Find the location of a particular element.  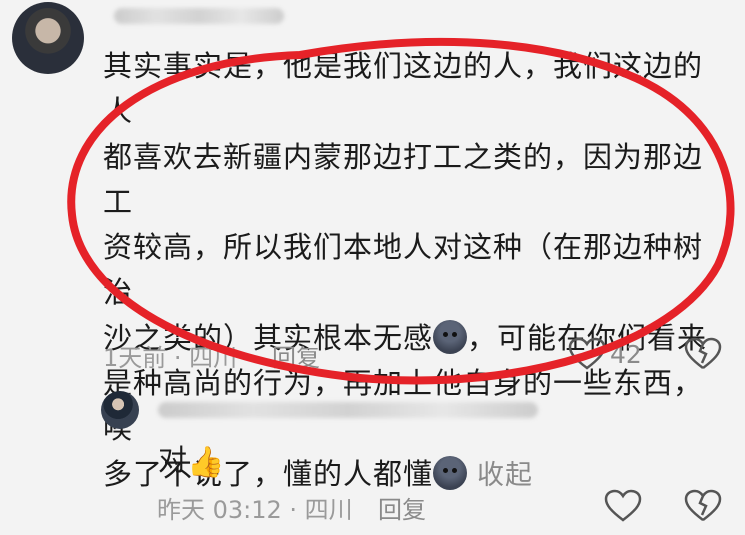

like-count: 42 is located at coordinates (626, 354).